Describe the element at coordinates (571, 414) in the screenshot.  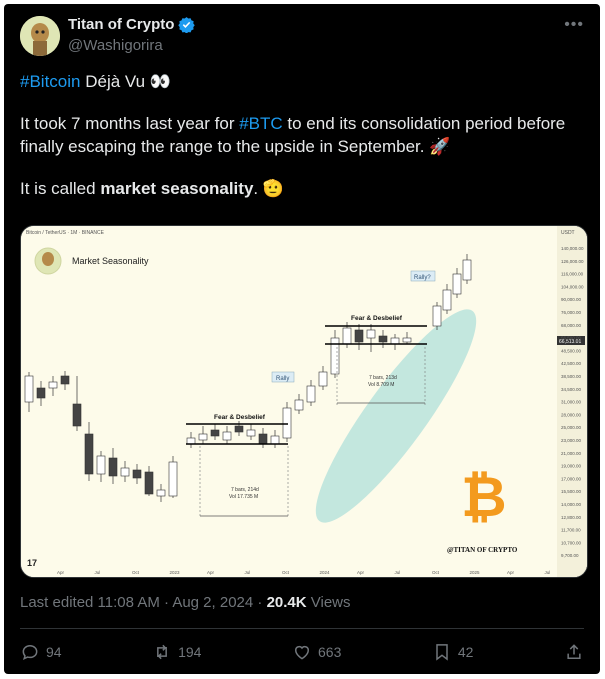
I see `y-tick-label: 28,000.00` at that location.